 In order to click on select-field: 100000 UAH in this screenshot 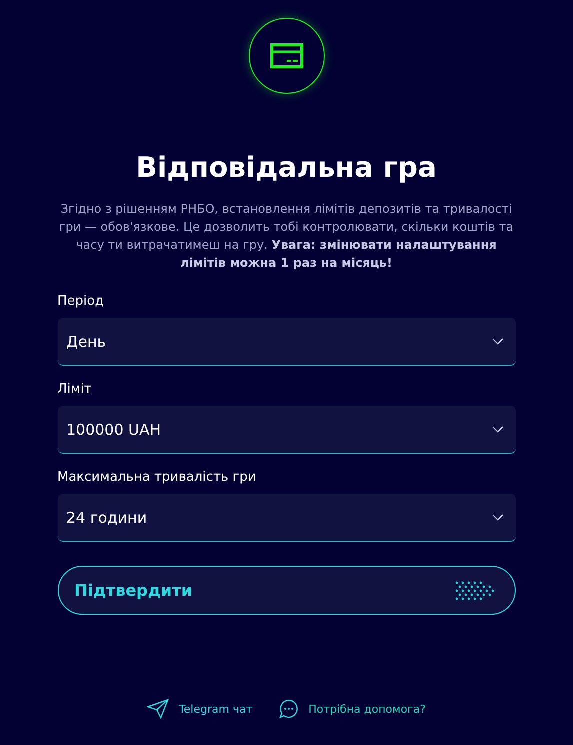, I will do `click(287, 430)`.